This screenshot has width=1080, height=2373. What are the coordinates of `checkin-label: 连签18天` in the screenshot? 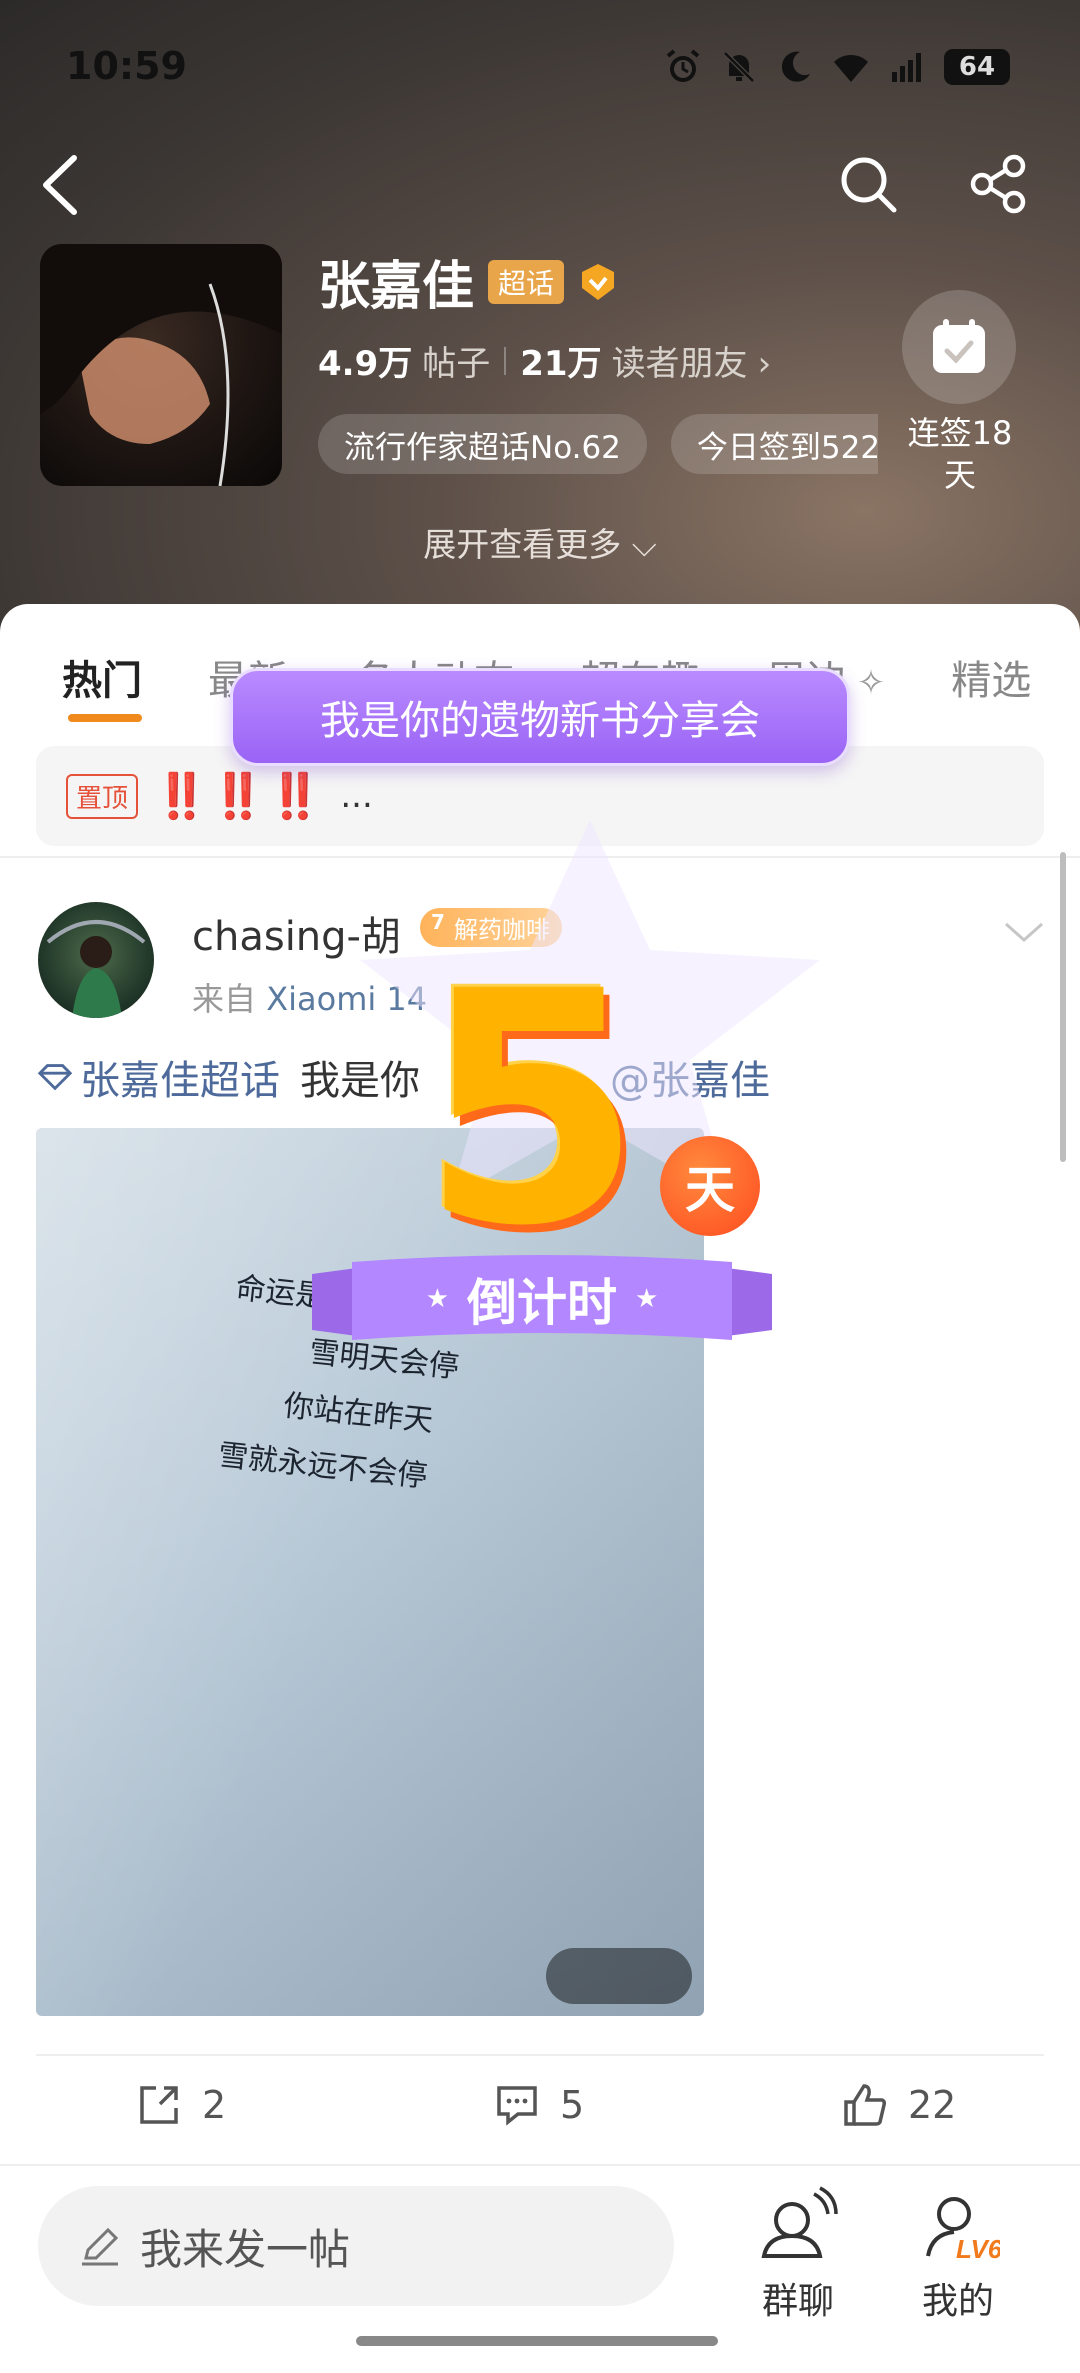 It's located at (960, 454).